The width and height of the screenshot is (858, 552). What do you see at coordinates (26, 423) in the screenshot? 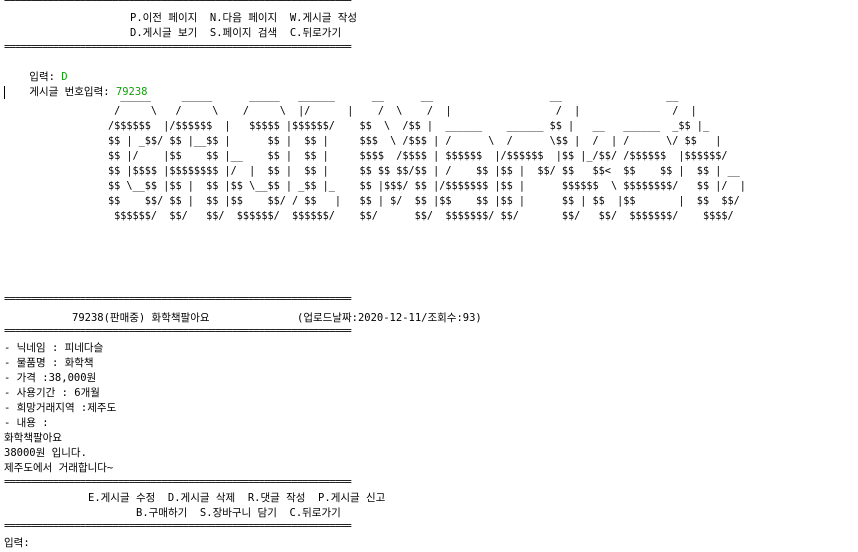
I see `detail-content-label: - 내용 :` at bounding box center [26, 423].